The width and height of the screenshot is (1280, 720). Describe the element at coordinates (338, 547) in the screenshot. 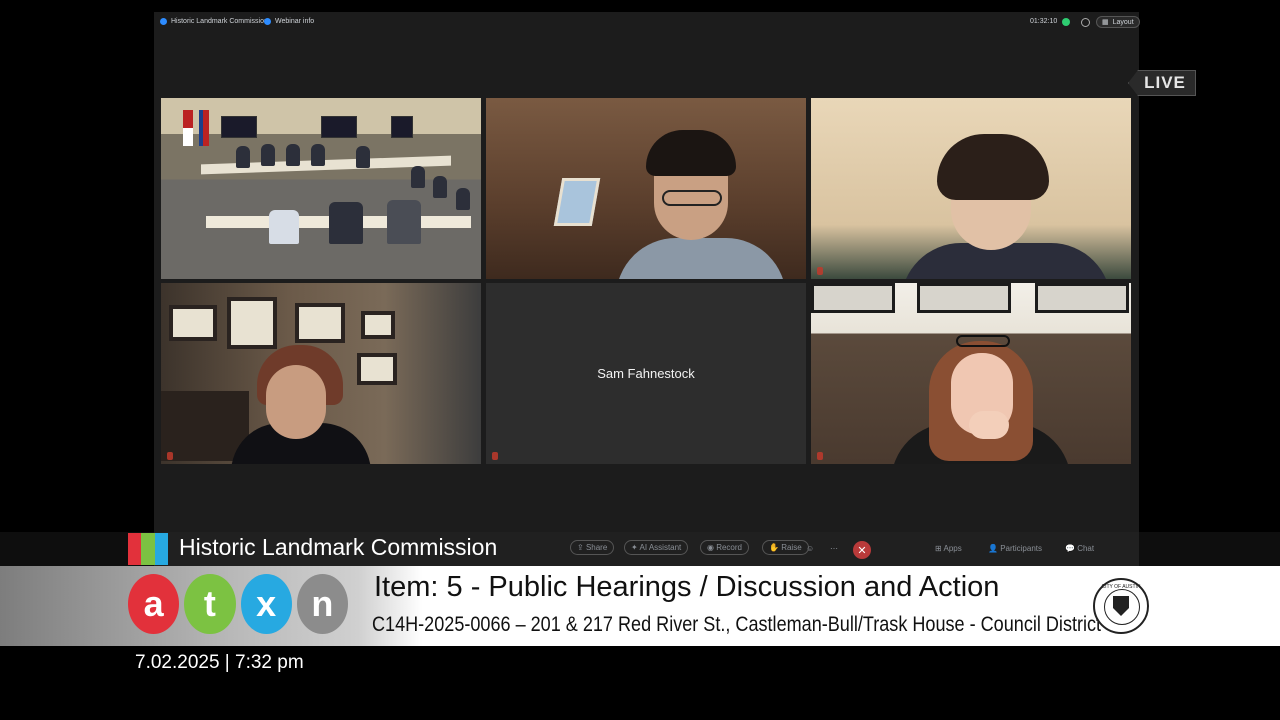

I see `show-title: Historic Landmark Commission` at that location.